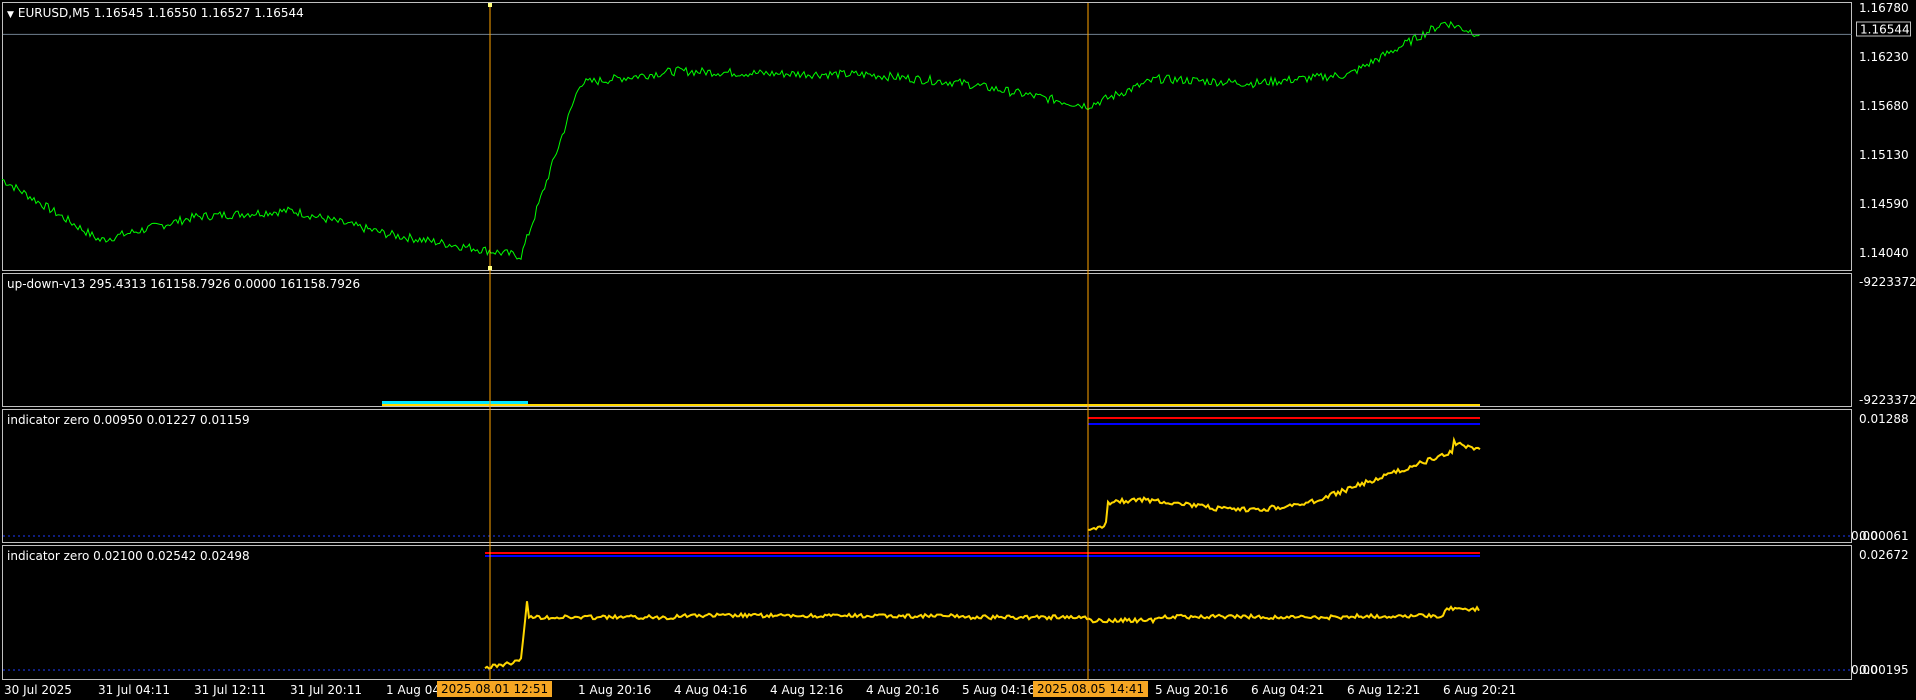 Image resolution: width=1916 pixels, height=700 pixels. What do you see at coordinates (1192, 690) in the screenshot?
I see `time-label: 5 Aug 20:16` at bounding box center [1192, 690].